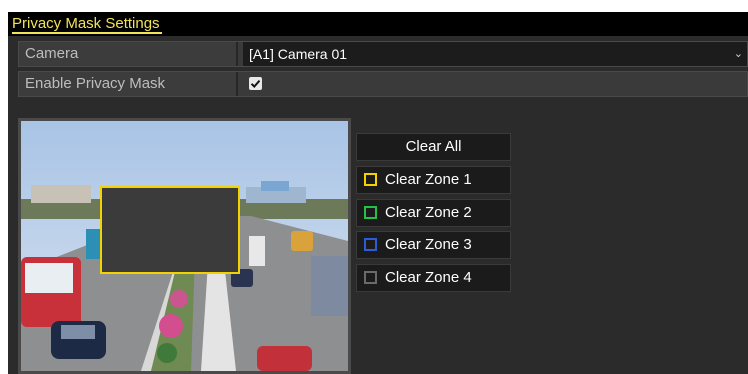 Image resolution: width=748 pixels, height=374 pixels. Describe the element at coordinates (378, 24) in the screenshot. I see `title-bar: Privacy Mask Settings` at that location.